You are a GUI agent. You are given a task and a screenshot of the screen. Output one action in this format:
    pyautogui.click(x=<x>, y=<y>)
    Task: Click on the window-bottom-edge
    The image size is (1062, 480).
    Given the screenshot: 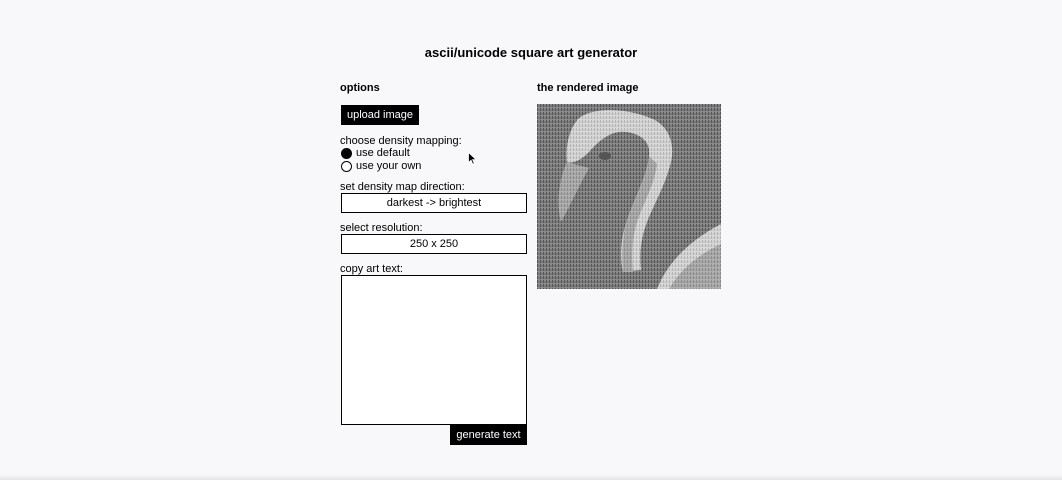 What is the action you would take?
    pyautogui.click(x=531, y=477)
    